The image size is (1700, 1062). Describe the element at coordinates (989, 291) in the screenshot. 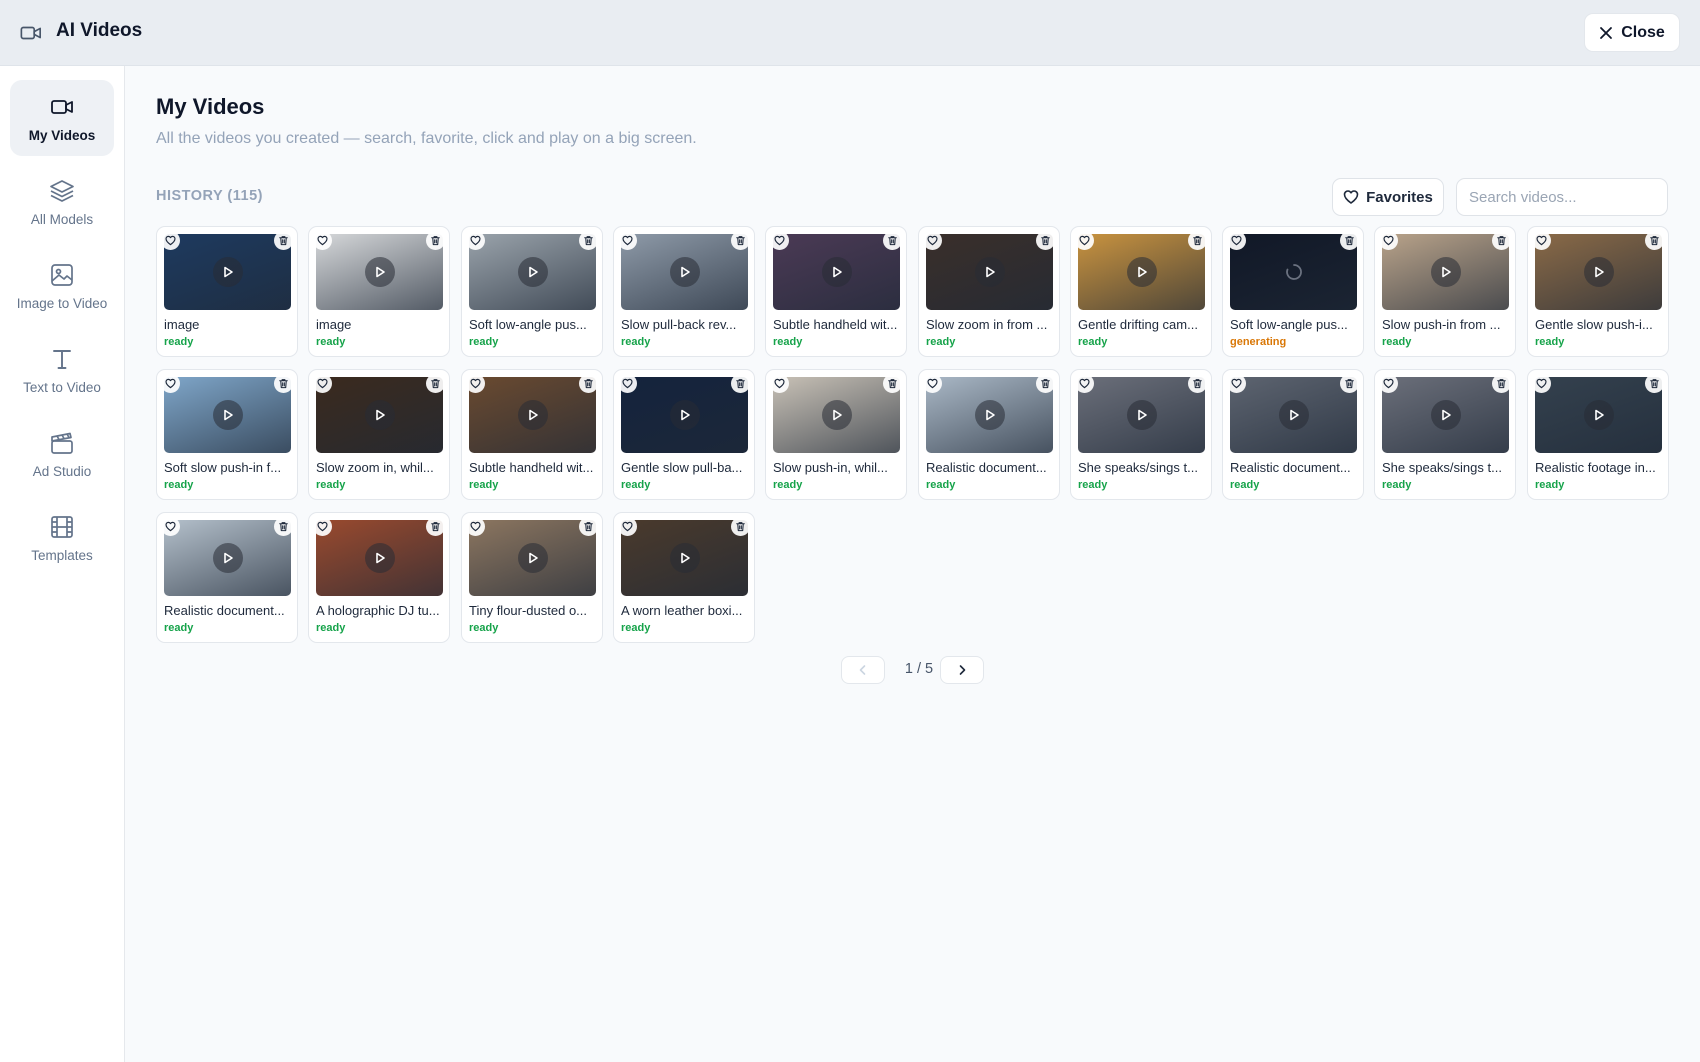

I see `video-card: Slow zoom in from ... ready` at that location.